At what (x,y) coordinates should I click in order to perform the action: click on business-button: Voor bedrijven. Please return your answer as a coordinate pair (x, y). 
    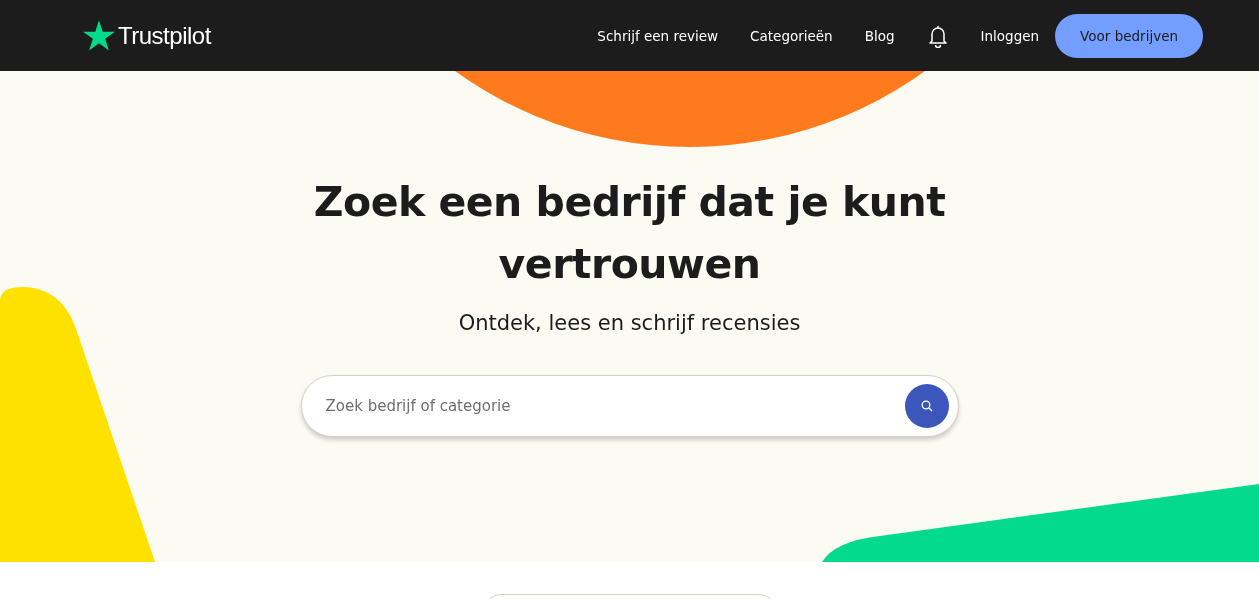
    Looking at the image, I should click on (1129, 35).